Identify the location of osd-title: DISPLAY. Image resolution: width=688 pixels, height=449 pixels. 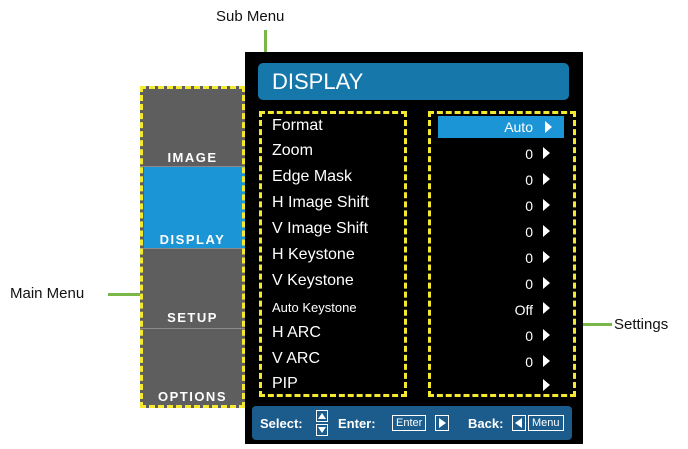
(413, 81).